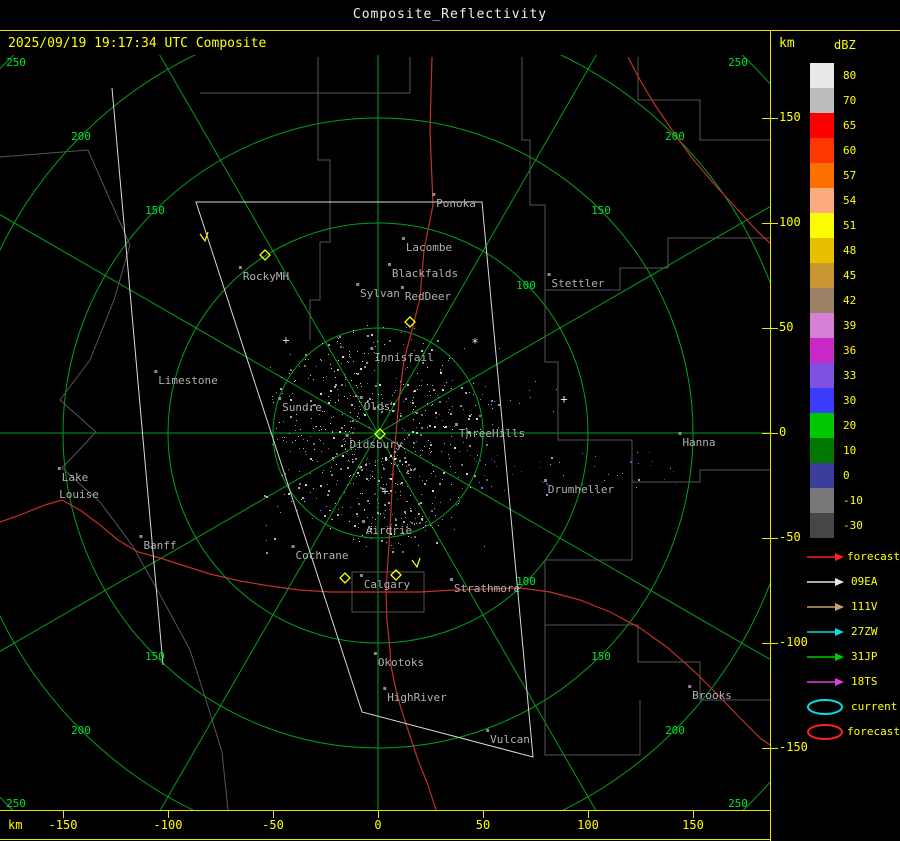 The width and height of the screenshot is (900, 841). I want to click on colorbar-row: 42, so click(854, 300).